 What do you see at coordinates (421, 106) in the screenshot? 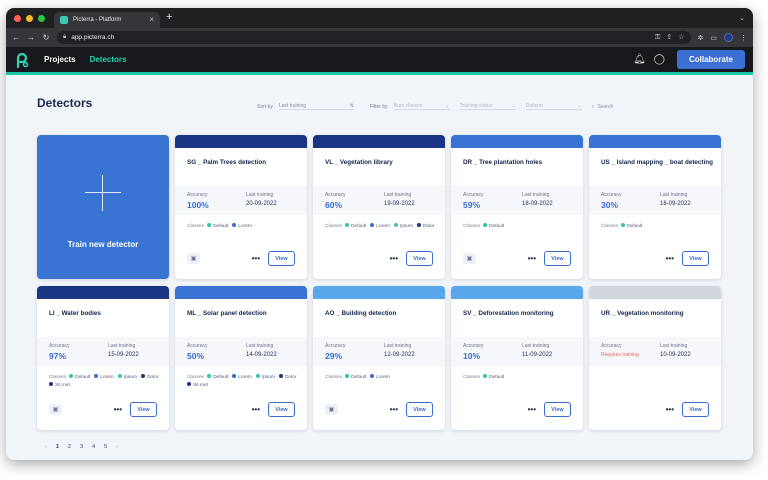
I see `classes-filter-select: Num classes ⌄` at bounding box center [421, 106].